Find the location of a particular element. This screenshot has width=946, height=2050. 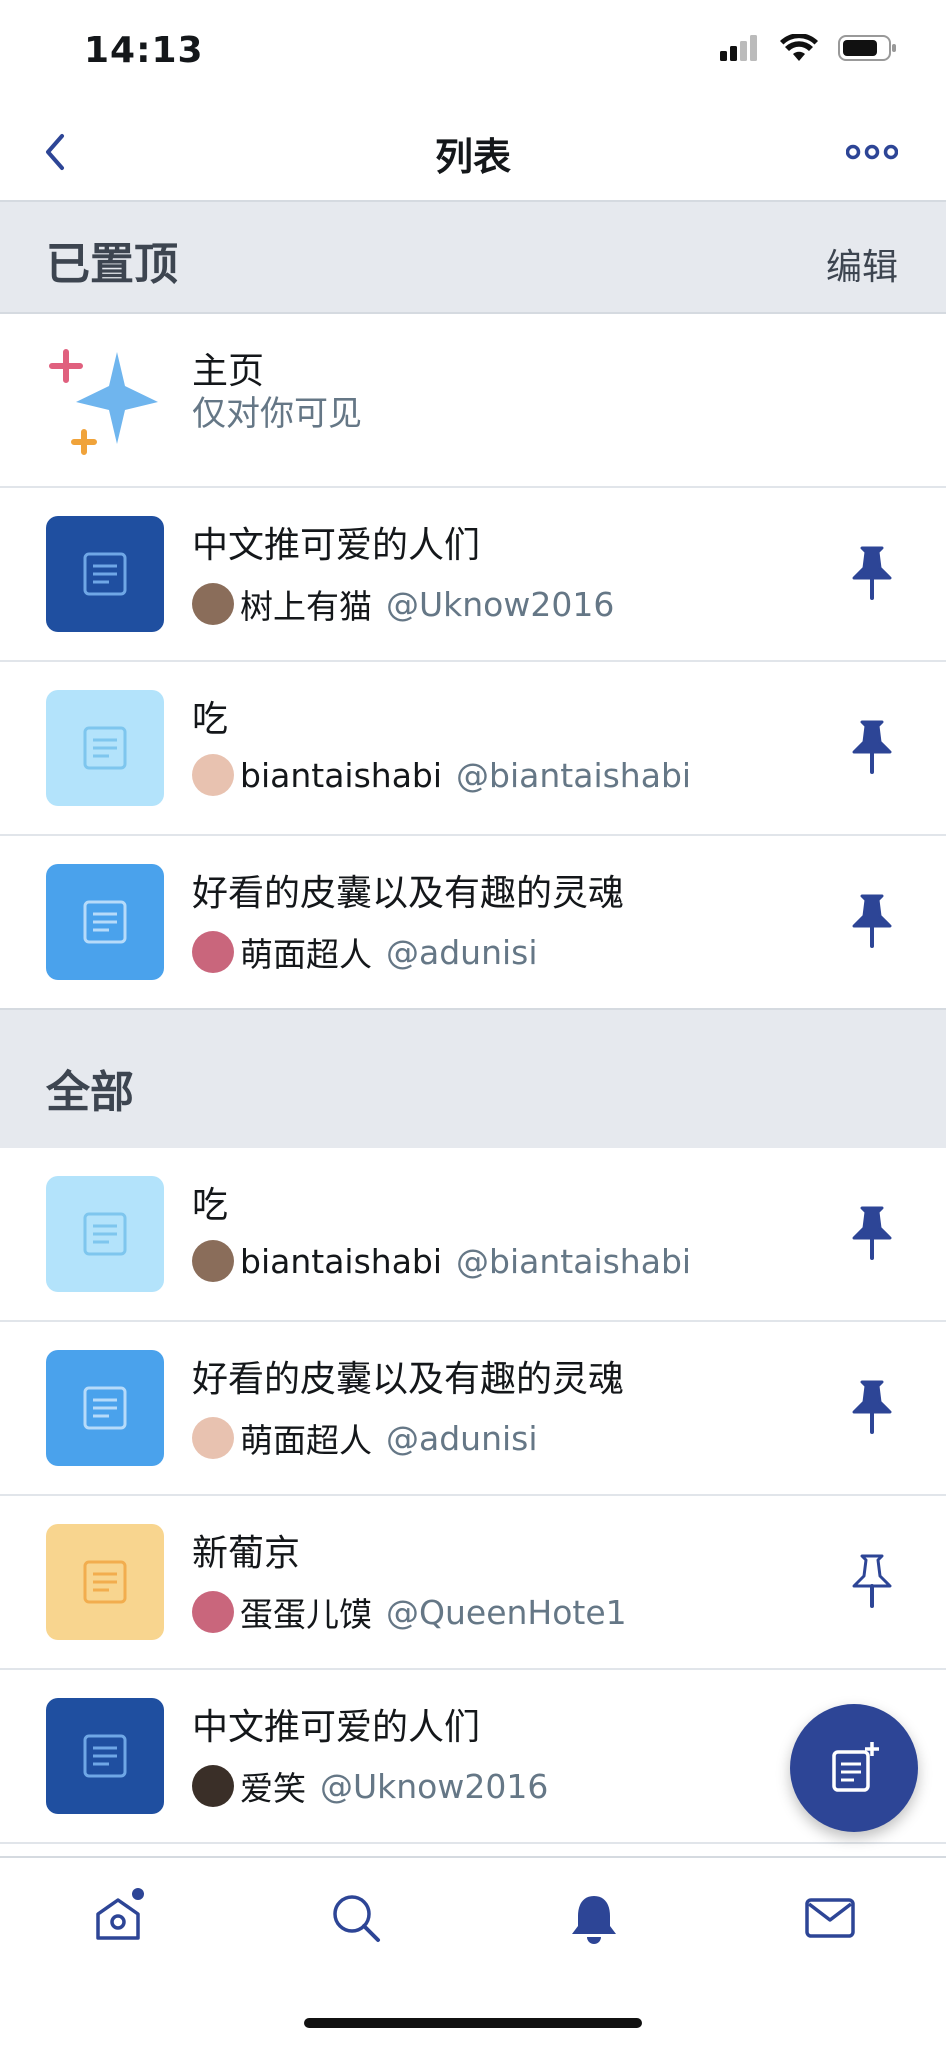

owner-name: 树上有猫 is located at coordinates (306, 606).